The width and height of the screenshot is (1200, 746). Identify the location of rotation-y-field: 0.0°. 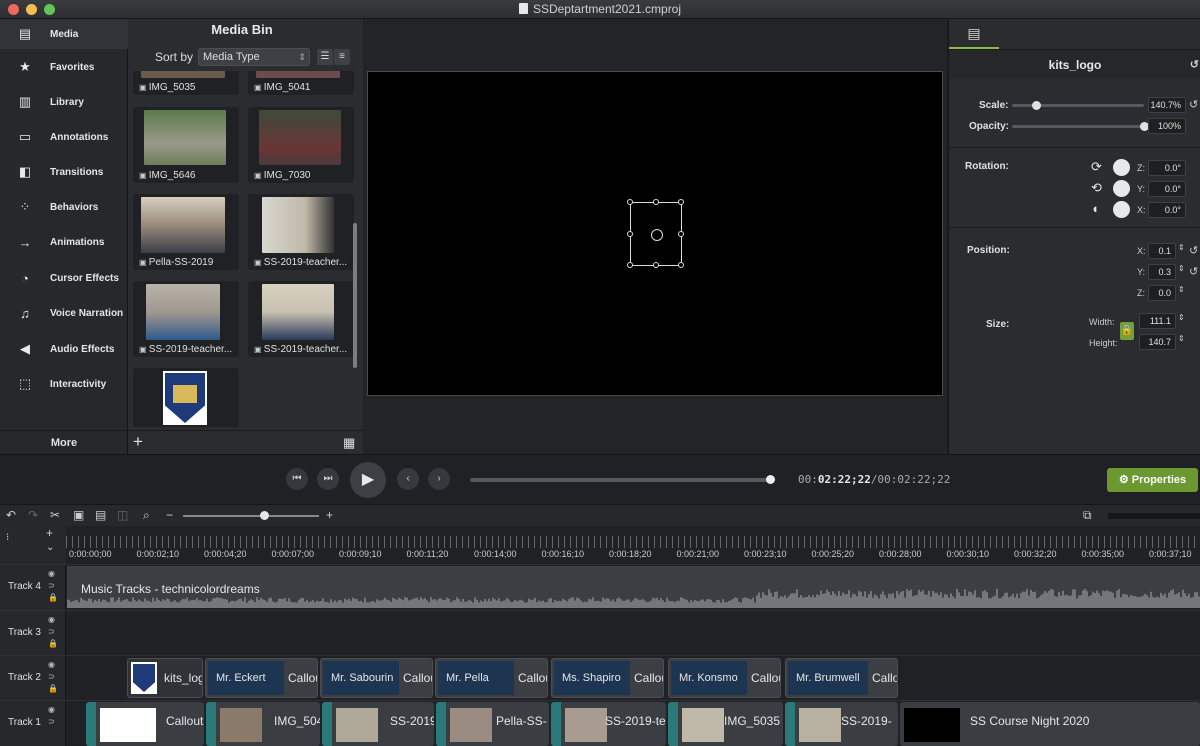
(1167, 189).